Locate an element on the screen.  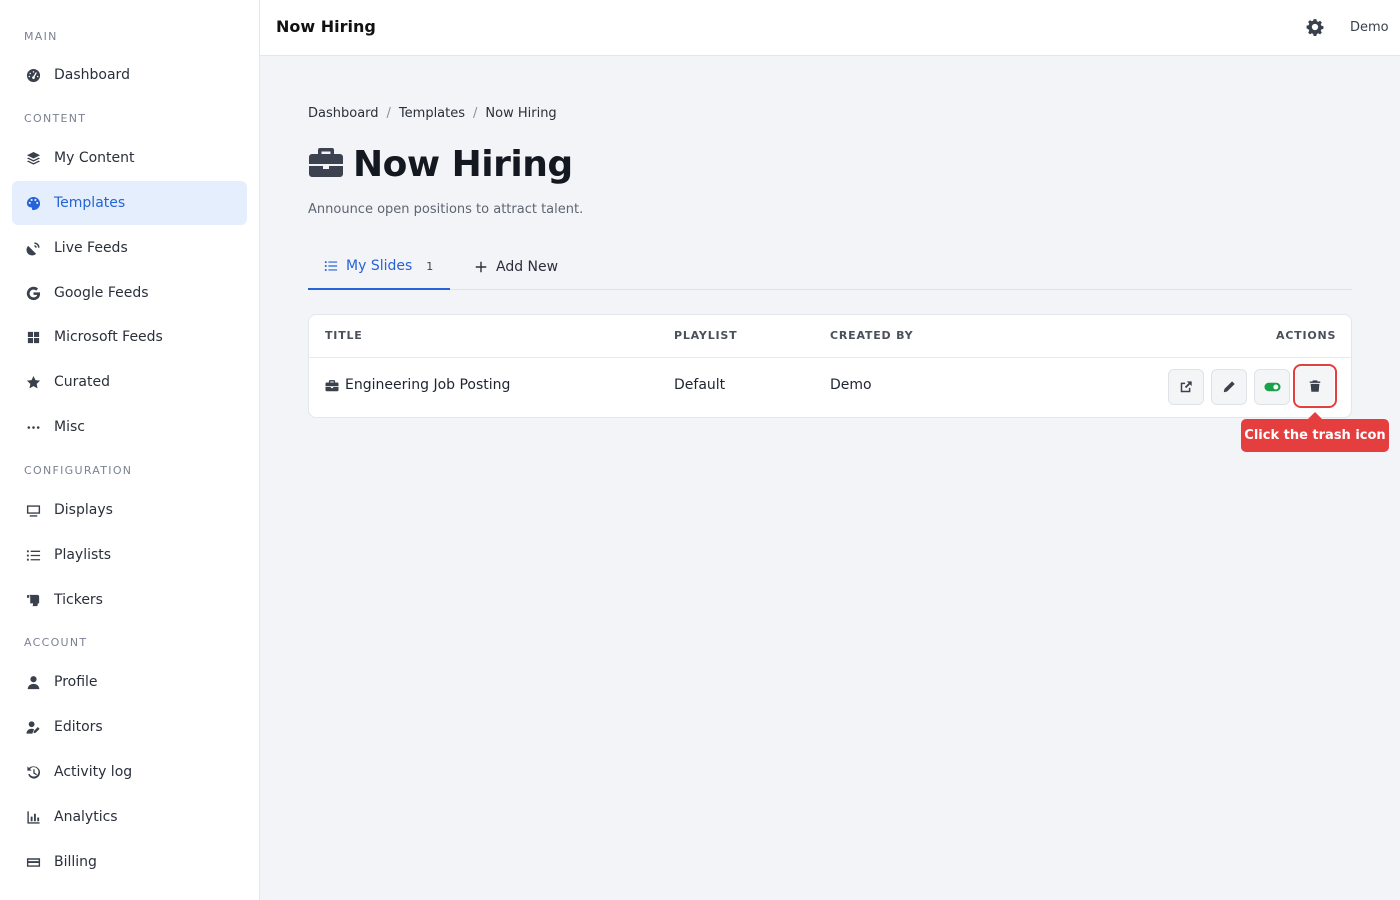
sidebar-item-label: Tickers is located at coordinates (78, 600).